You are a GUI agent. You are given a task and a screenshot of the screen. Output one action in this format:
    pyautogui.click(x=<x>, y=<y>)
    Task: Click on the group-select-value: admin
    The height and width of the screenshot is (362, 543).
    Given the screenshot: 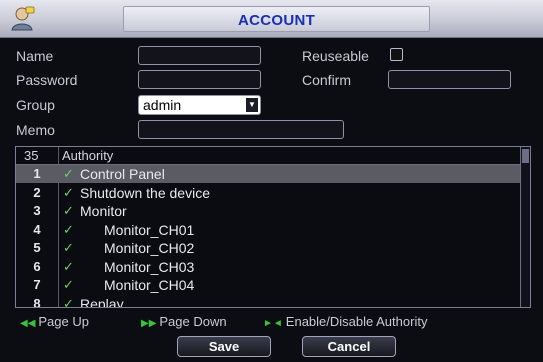 What is the action you would take?
    pyautogui.click(x=162, y=105)
    